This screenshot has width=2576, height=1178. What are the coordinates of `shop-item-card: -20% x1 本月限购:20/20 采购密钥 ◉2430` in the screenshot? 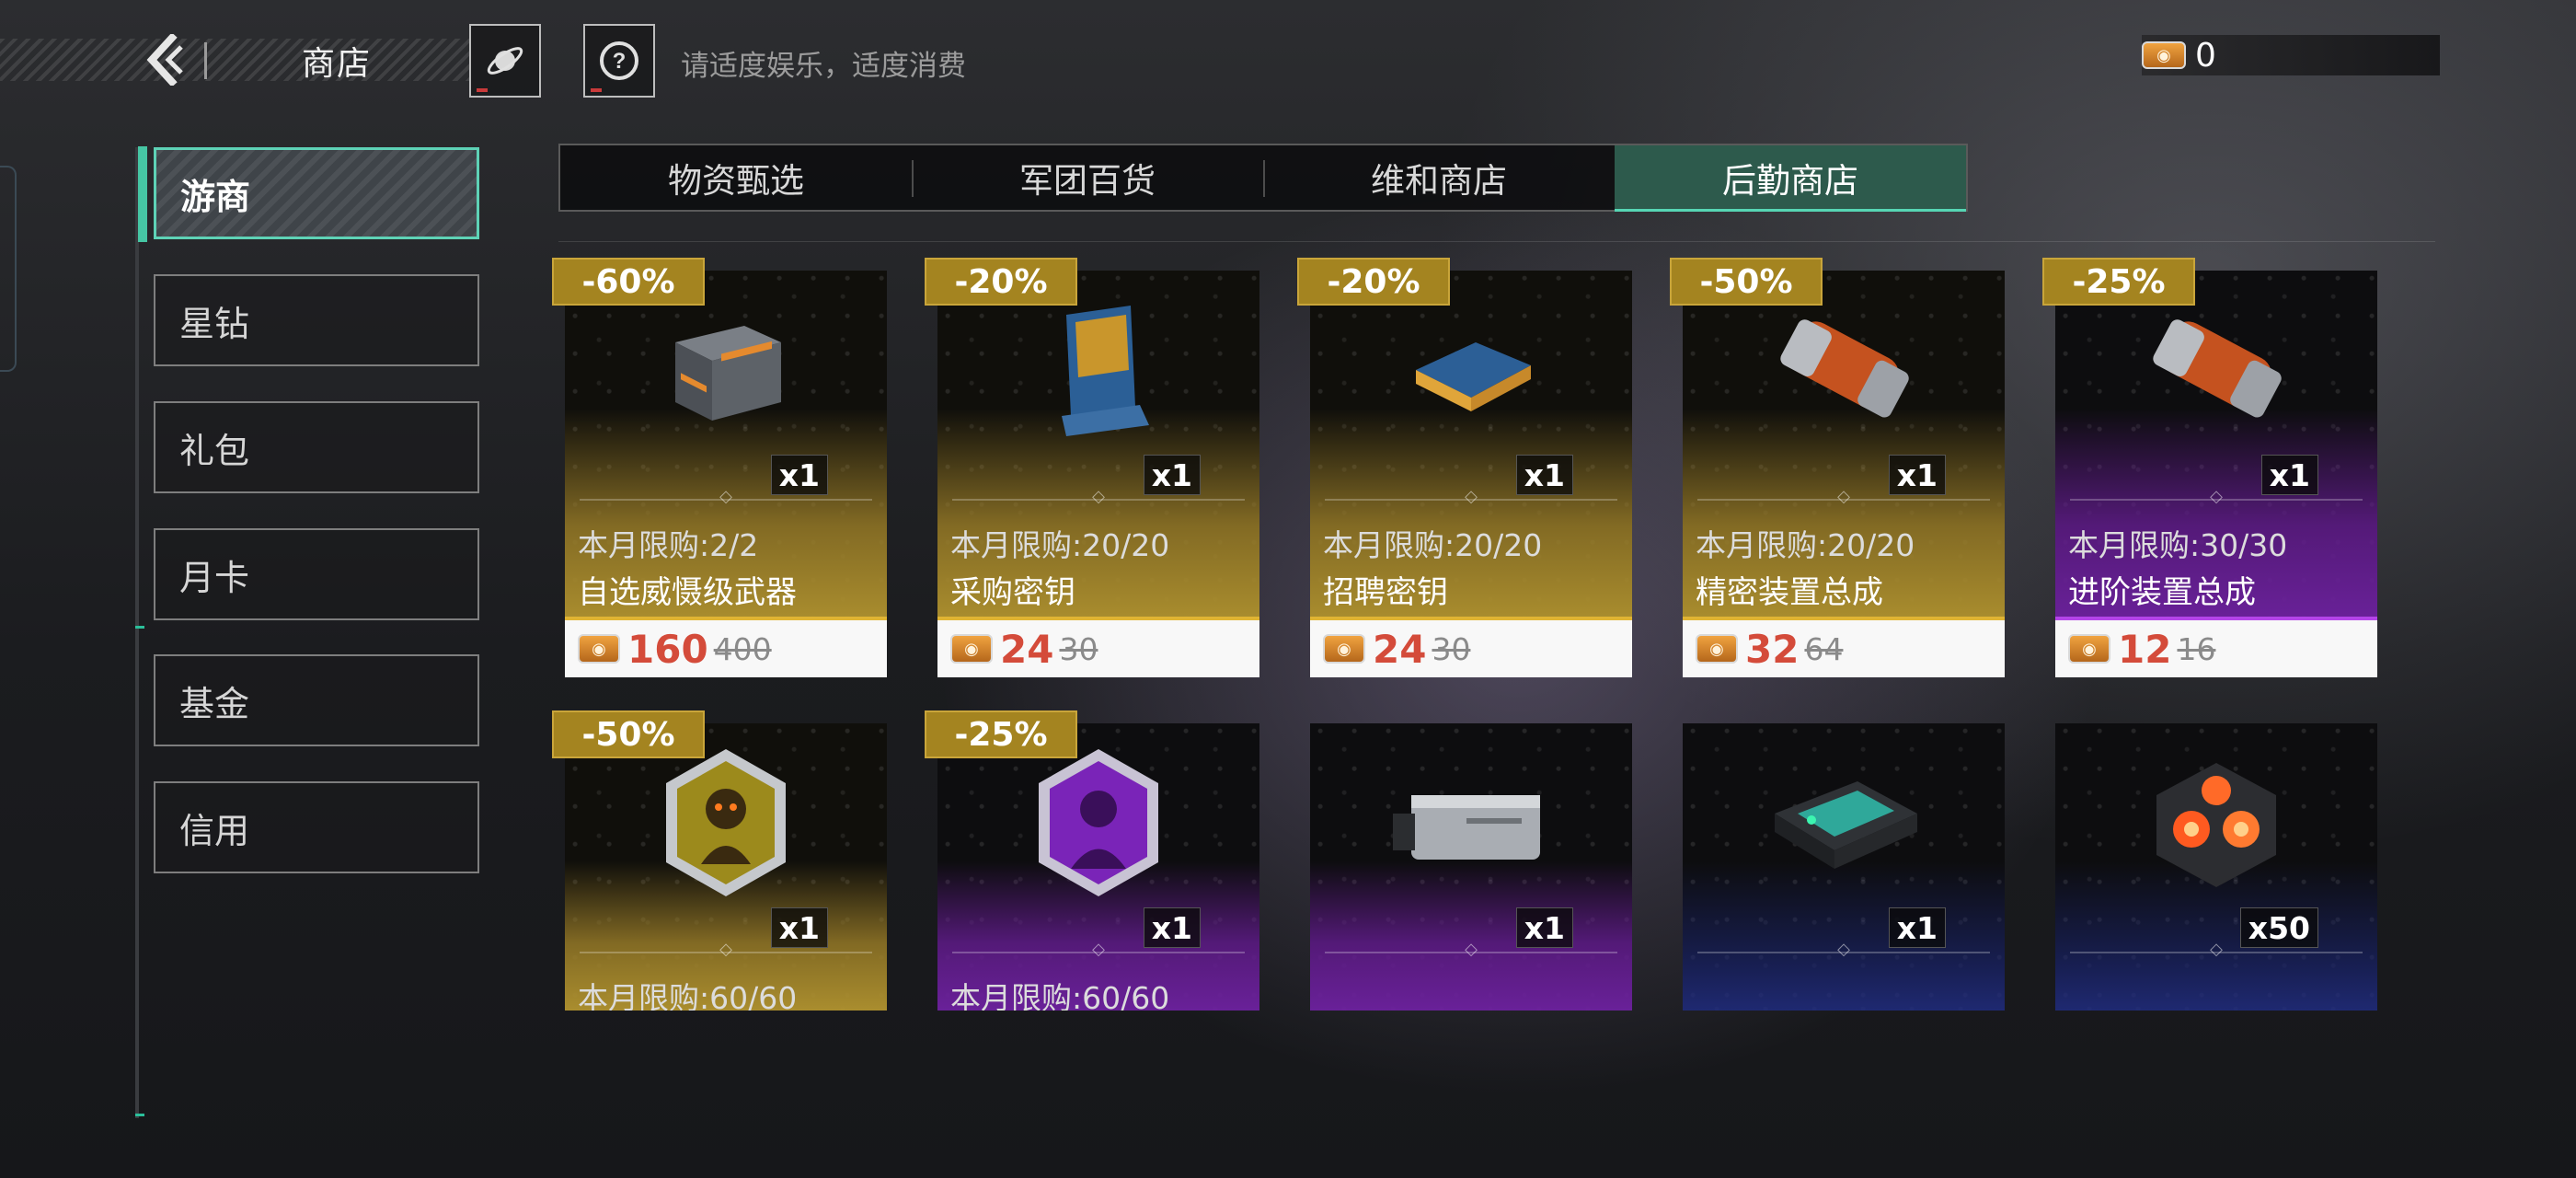 It's located at (1092, 467).